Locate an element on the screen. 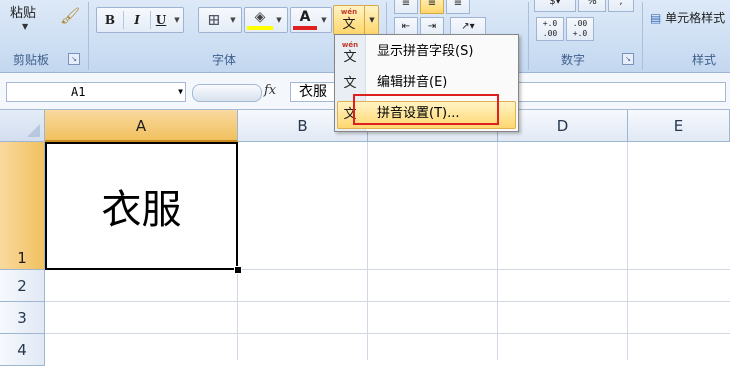 The height and width of the screenshot is (366, 730). number-launcher-icon: ↘ is located at coordinates (628, 59).